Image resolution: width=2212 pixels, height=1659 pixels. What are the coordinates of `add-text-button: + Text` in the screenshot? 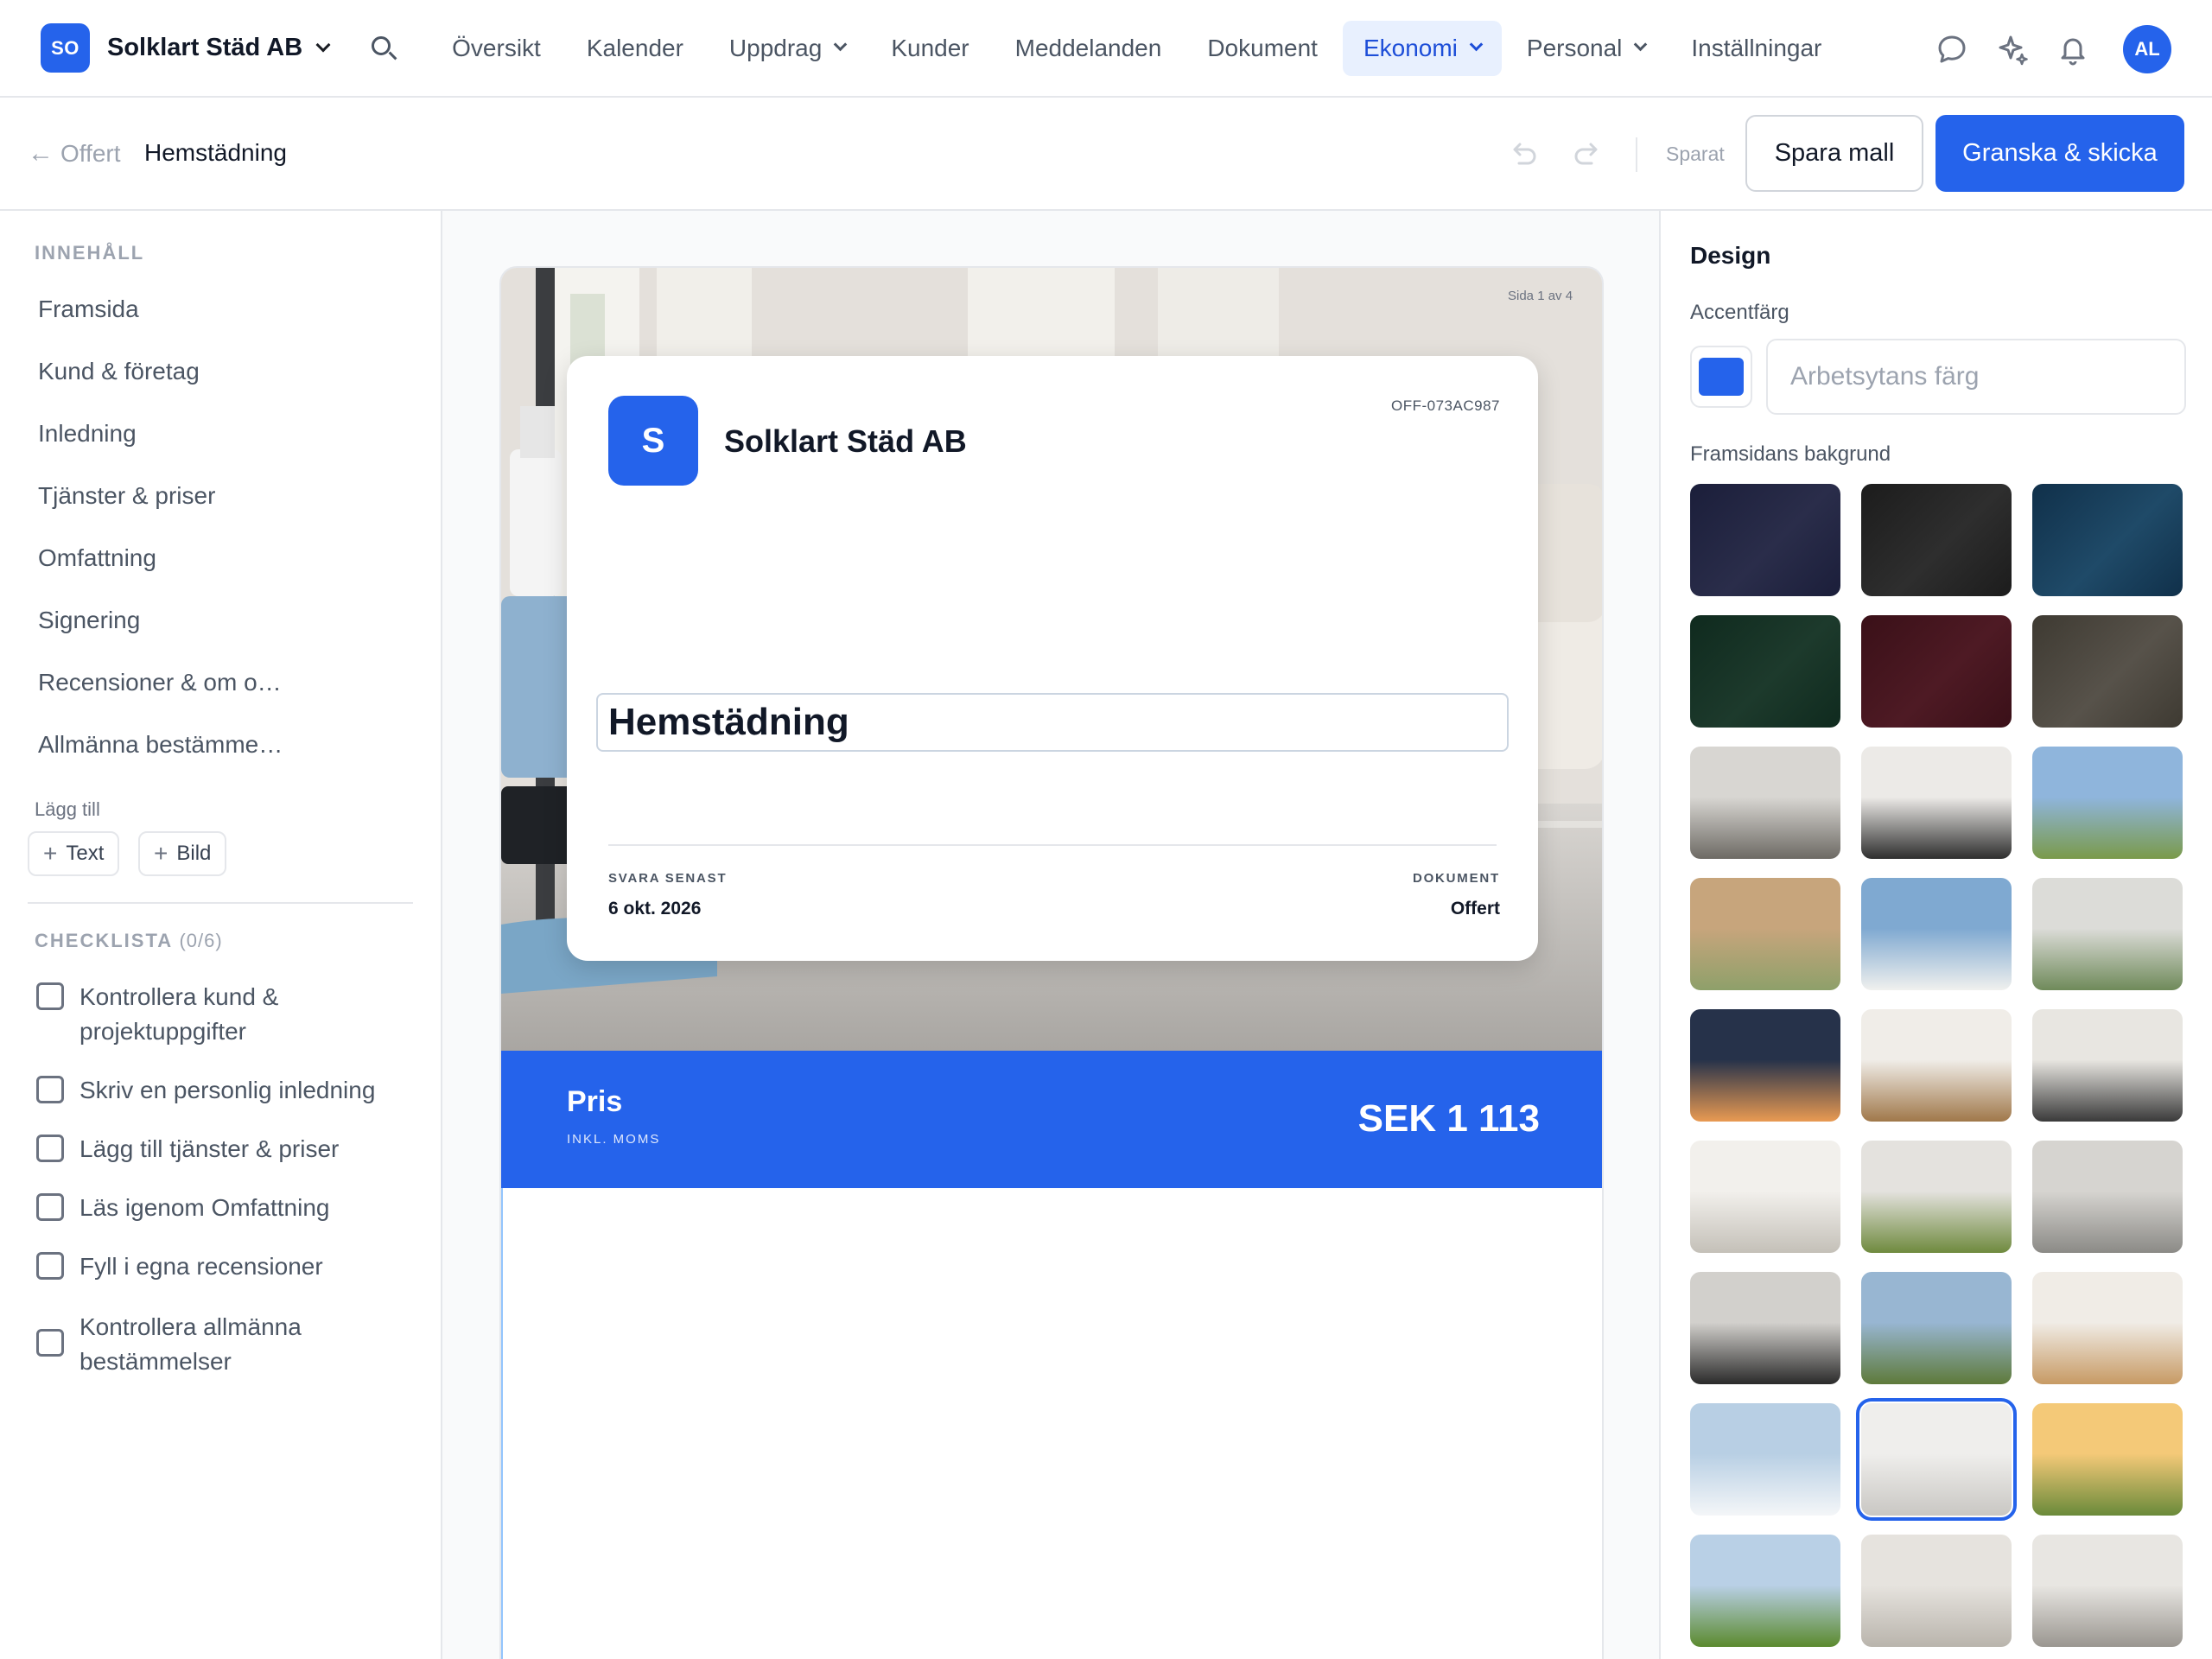 It's located at (74, 853).